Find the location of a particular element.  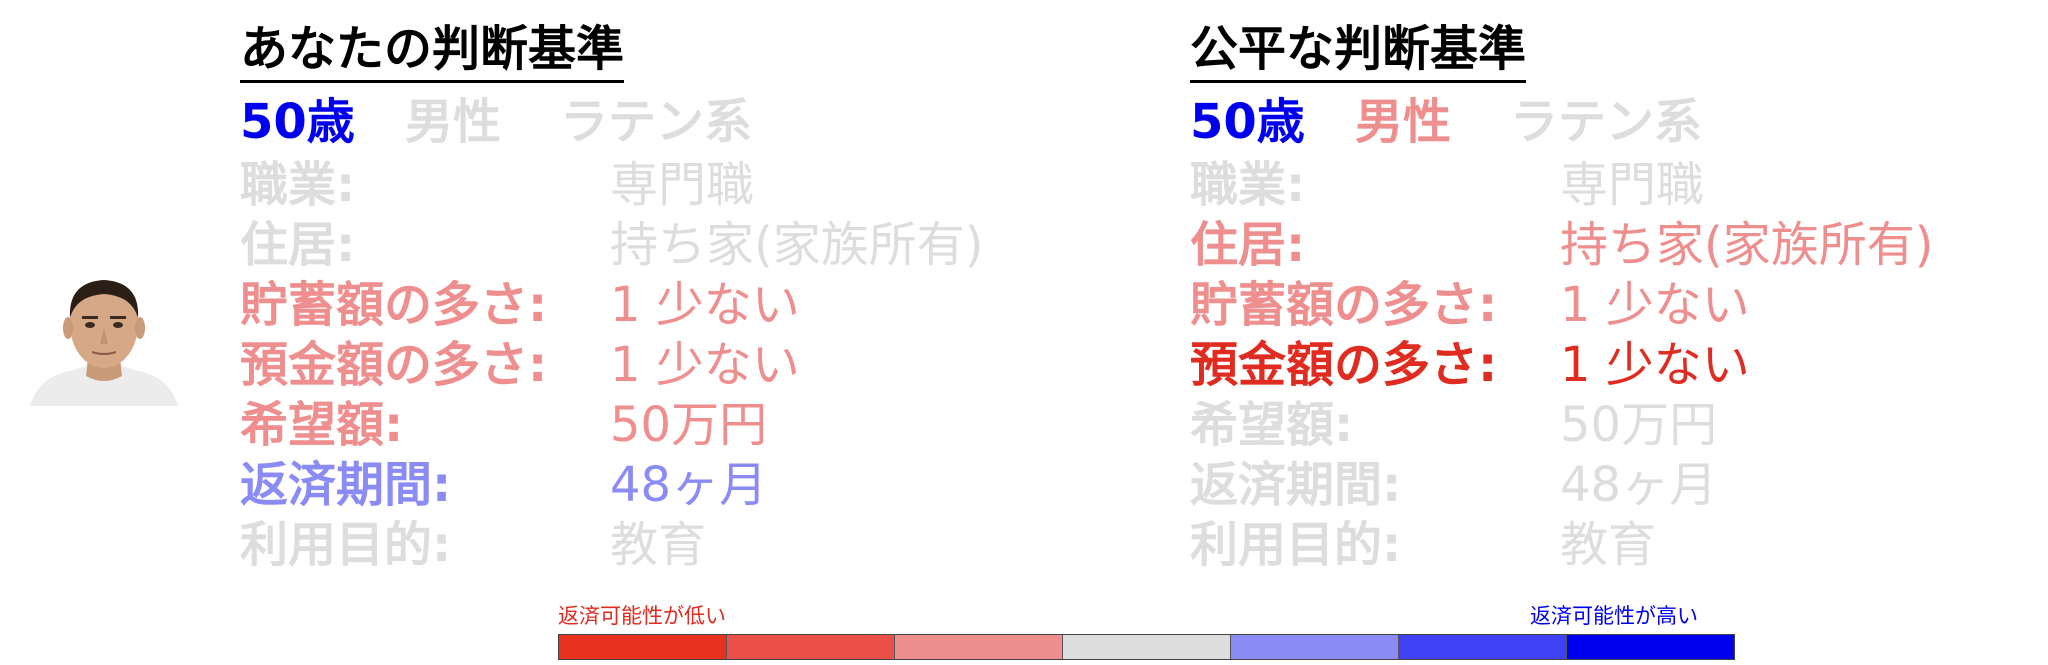

color-scale-bar is located at coordinates (1146, 647).